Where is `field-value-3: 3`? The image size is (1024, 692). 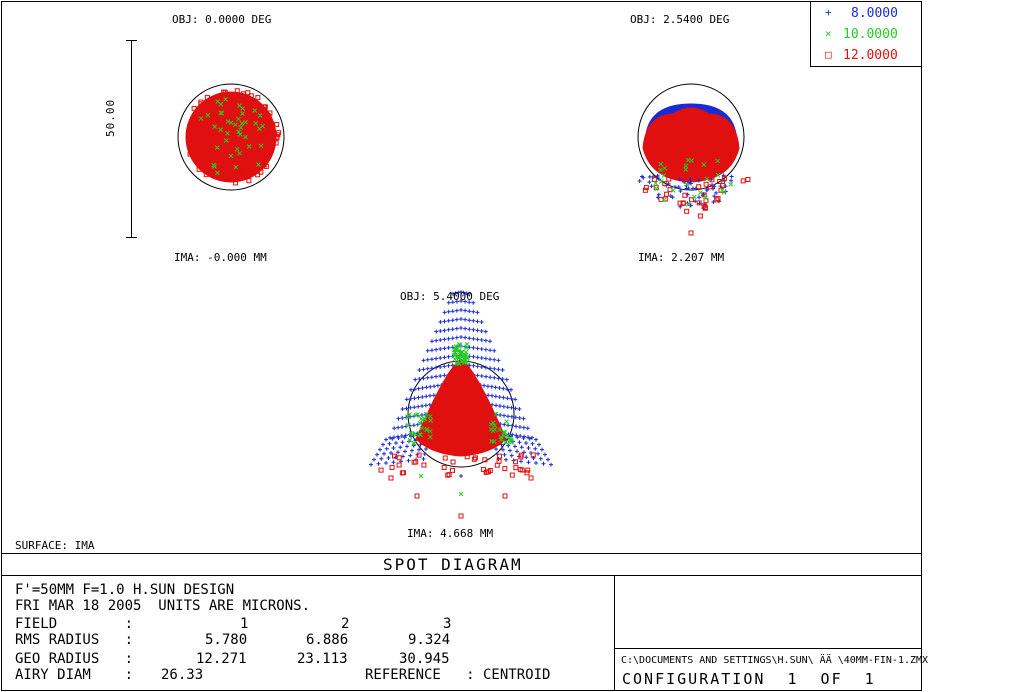 field-value-3: 3 is located at coordinates (447, 624).